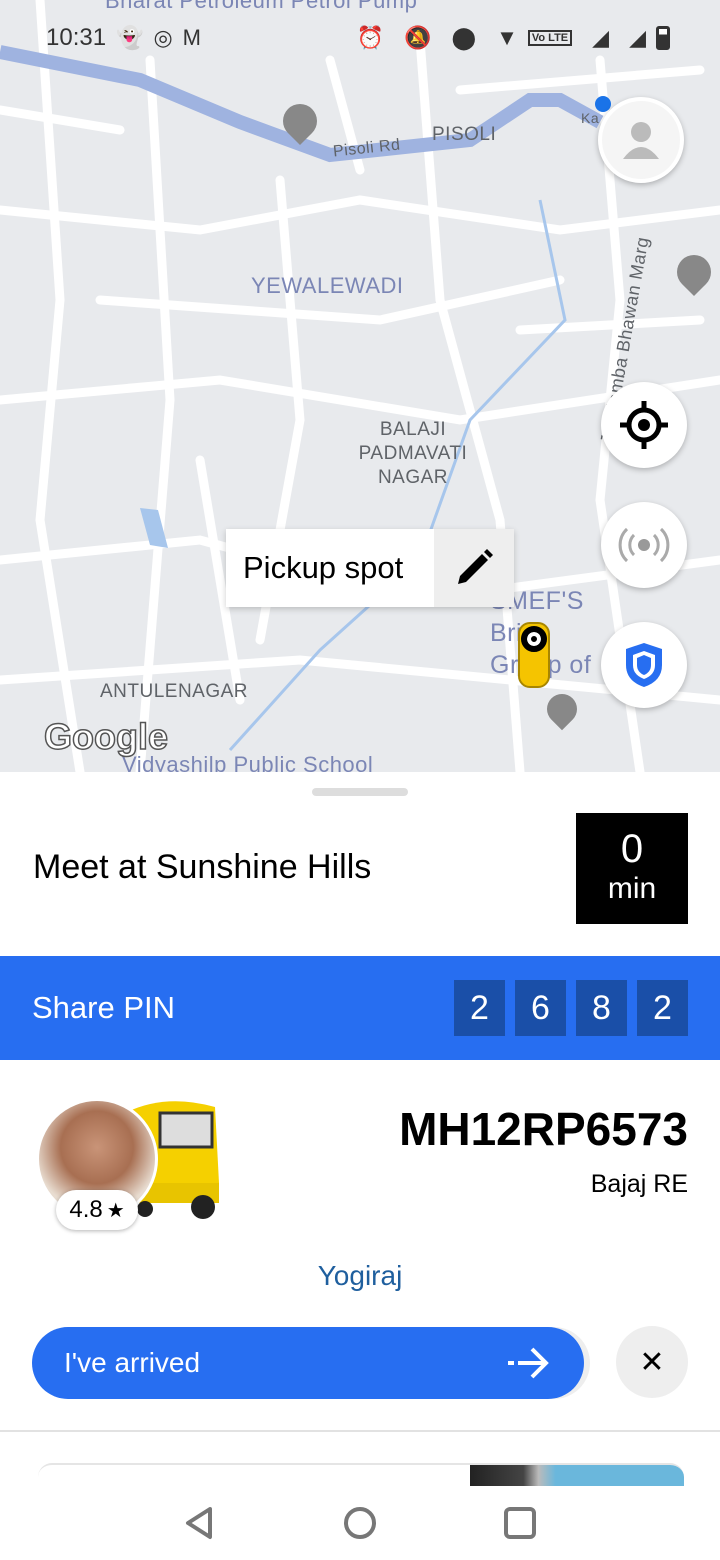  What do you see at coordinates (76, 37) in the screenshot?
I see `status-time: 10:31` at bounding box center [76, 37].